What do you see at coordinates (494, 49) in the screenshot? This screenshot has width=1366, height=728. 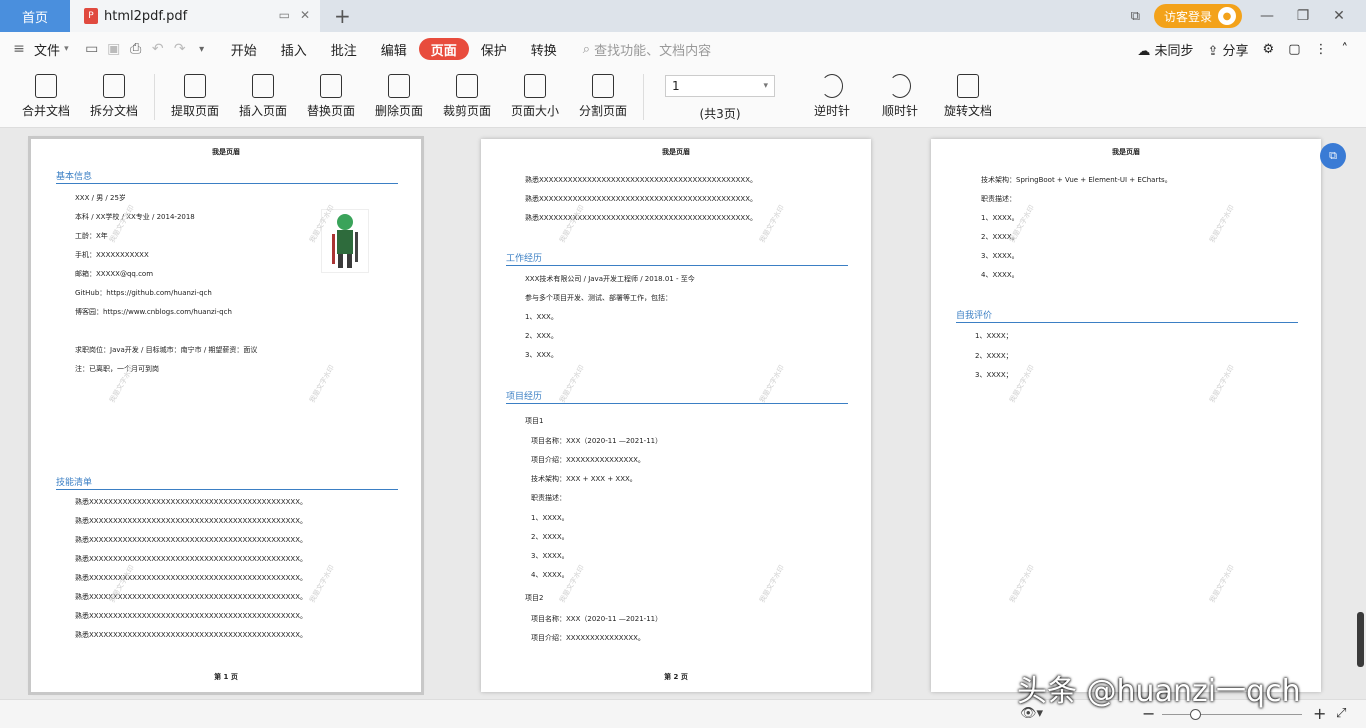 I see `menu-protect: 保护` at bounding box center [494, 49].